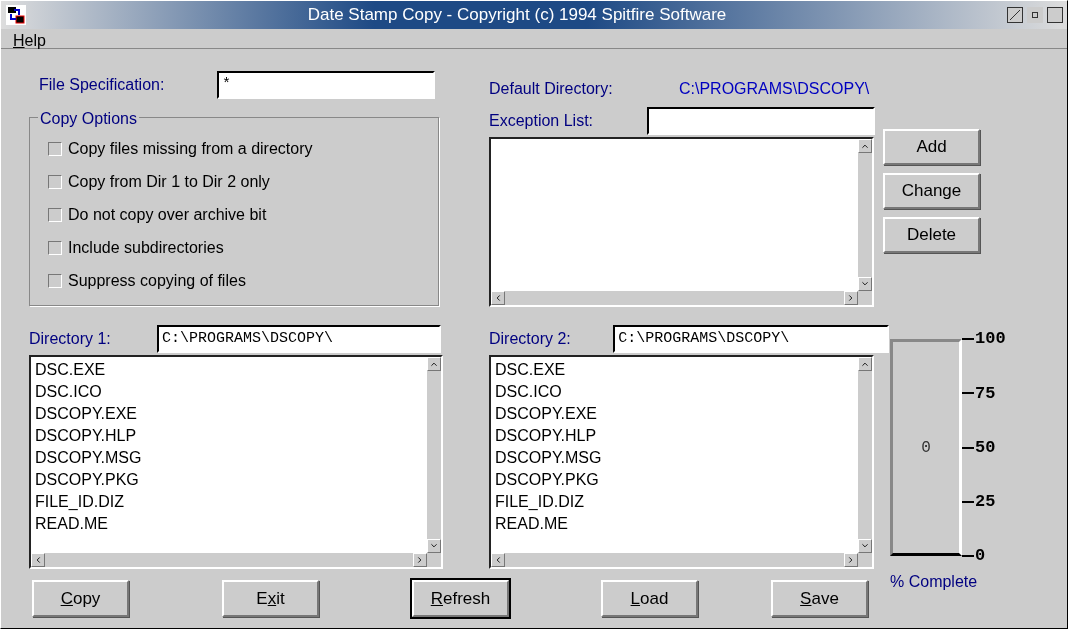  What do you see at coordinates (70, 339) in the screenshot?
I see `field-label: Directory 1:` at bounding box center [70, 339].